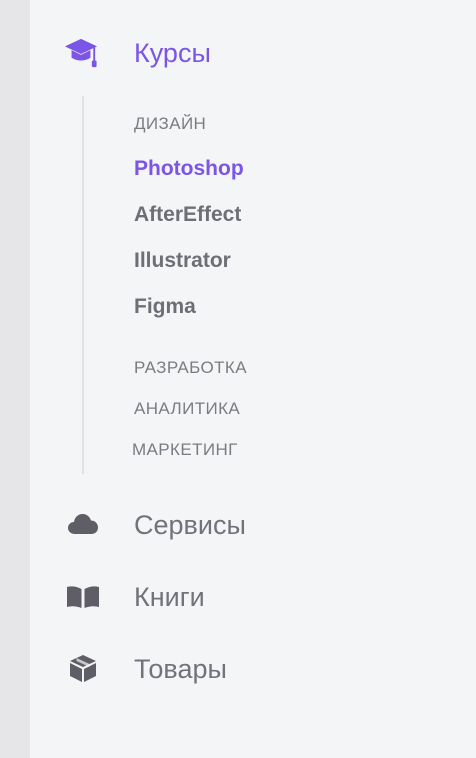 Image resolution: width=476 pixels, height=758 pixels. What do you see at coordinates (169, 597) in the screenshot?
I see `sidebar-item-label: Книги` at bounding box center [169, 597].